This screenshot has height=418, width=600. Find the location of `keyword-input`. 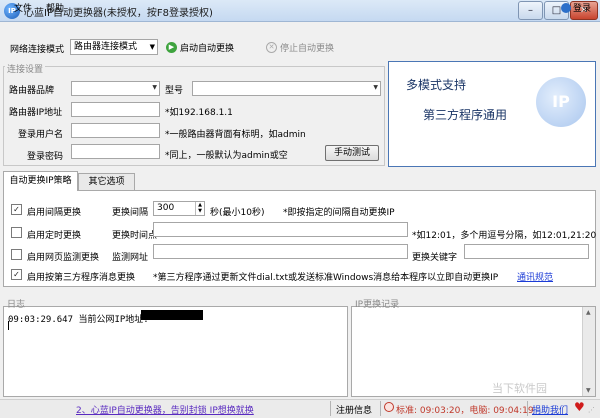

keyword-input is located at coordinates (526, 251).